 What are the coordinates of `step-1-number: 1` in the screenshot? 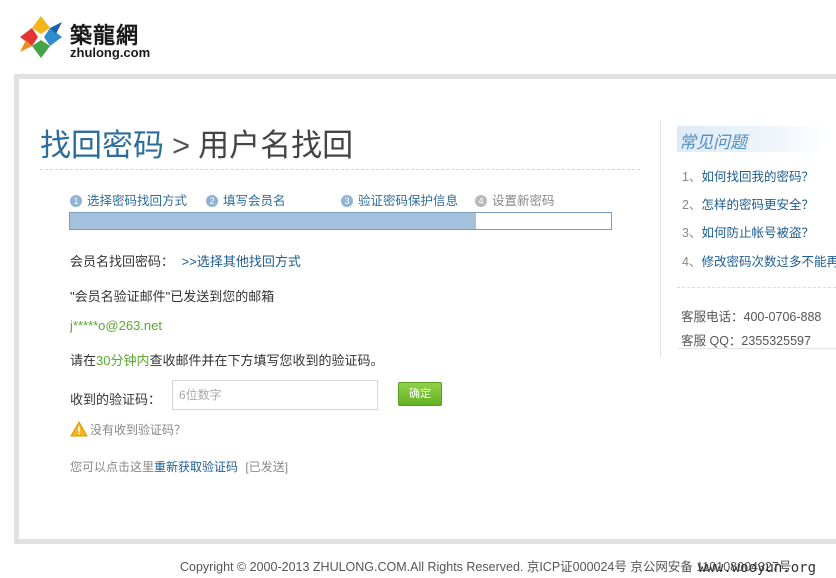 It's located at (76, 201).